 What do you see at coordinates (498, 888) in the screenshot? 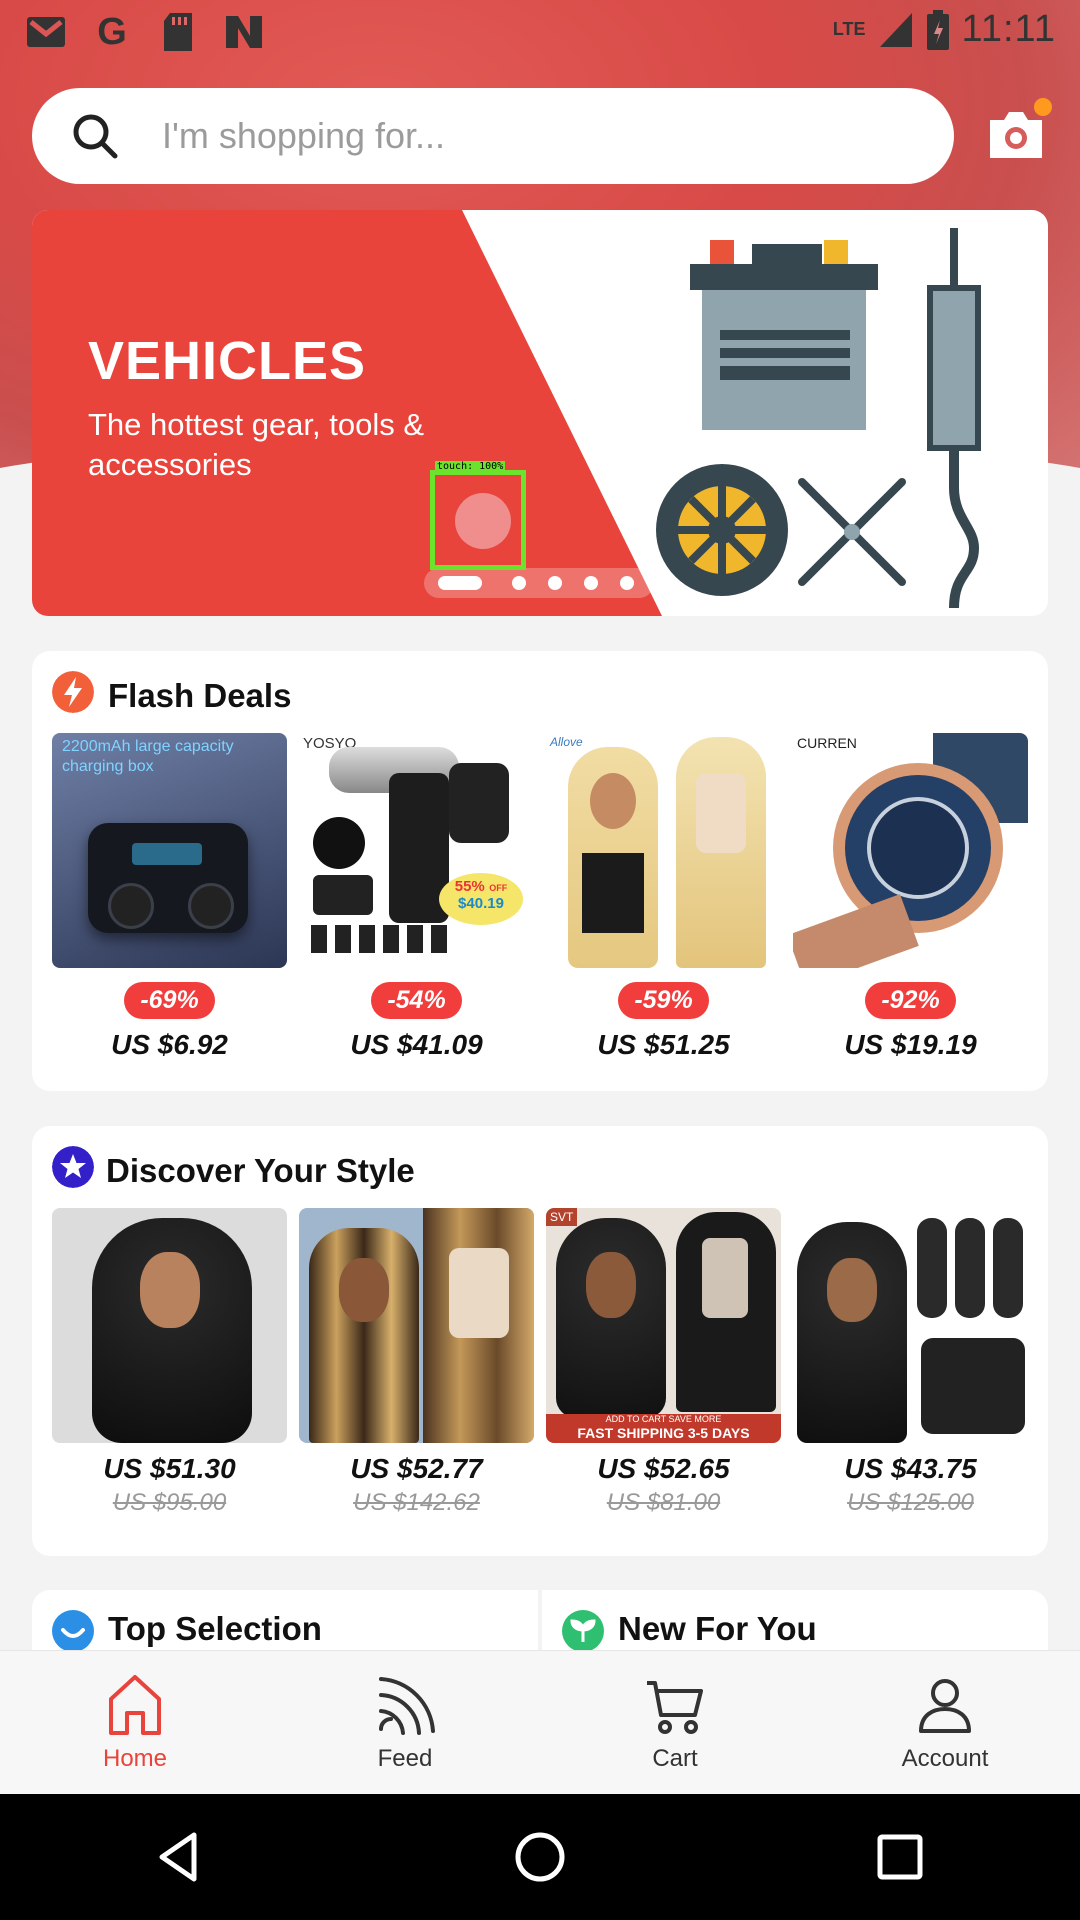
I see `badge-off: OFF` at bounding box center [498, 888].